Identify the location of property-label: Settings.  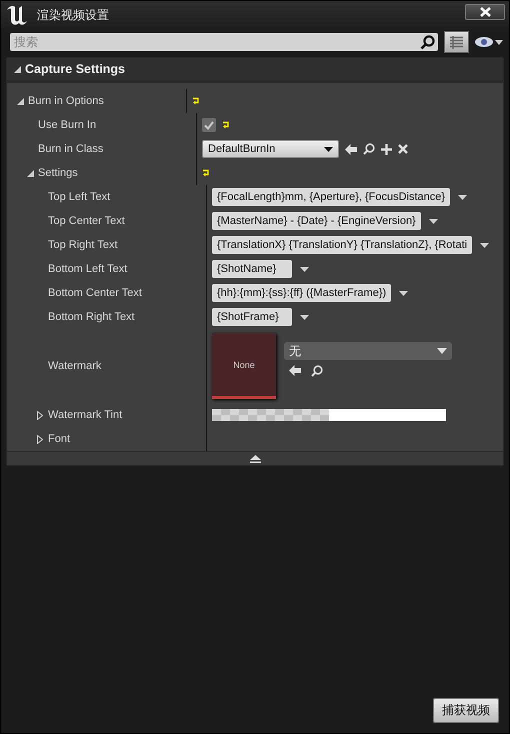
(58, 173).